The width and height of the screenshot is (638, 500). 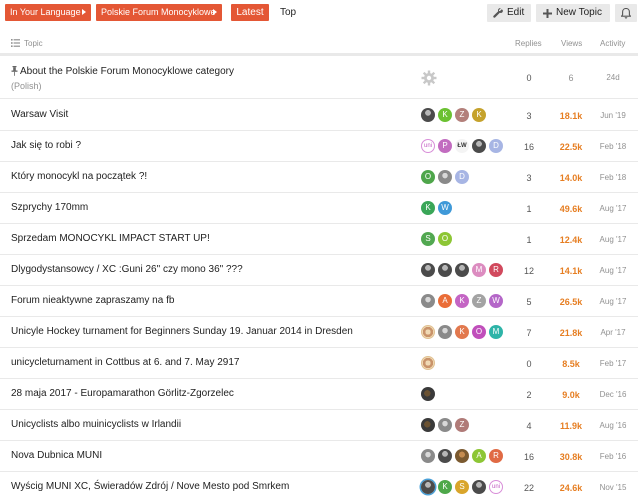 I want to click on column-header-topic: Topic, so click(x=33, y=43).